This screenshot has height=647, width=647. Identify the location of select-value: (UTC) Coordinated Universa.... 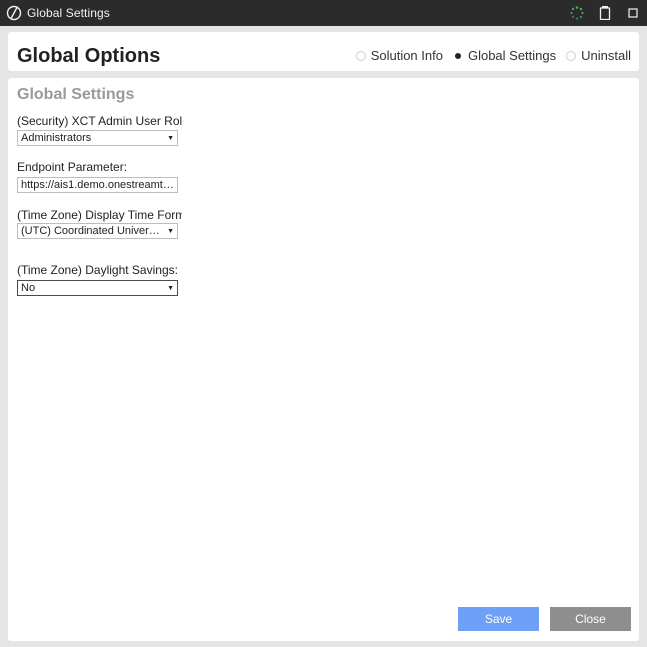
(91, 231).